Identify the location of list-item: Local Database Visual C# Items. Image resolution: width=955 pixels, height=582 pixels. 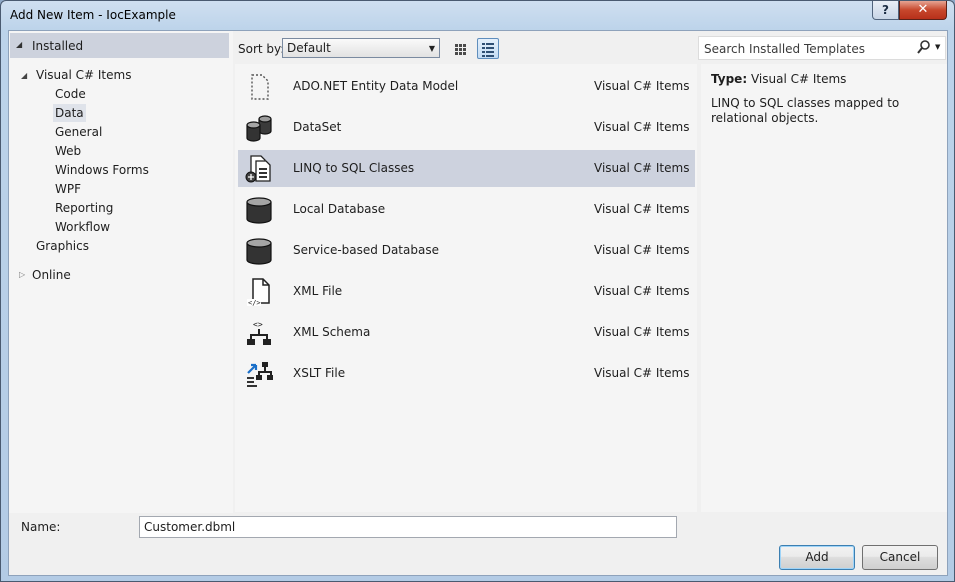
(466, 209).